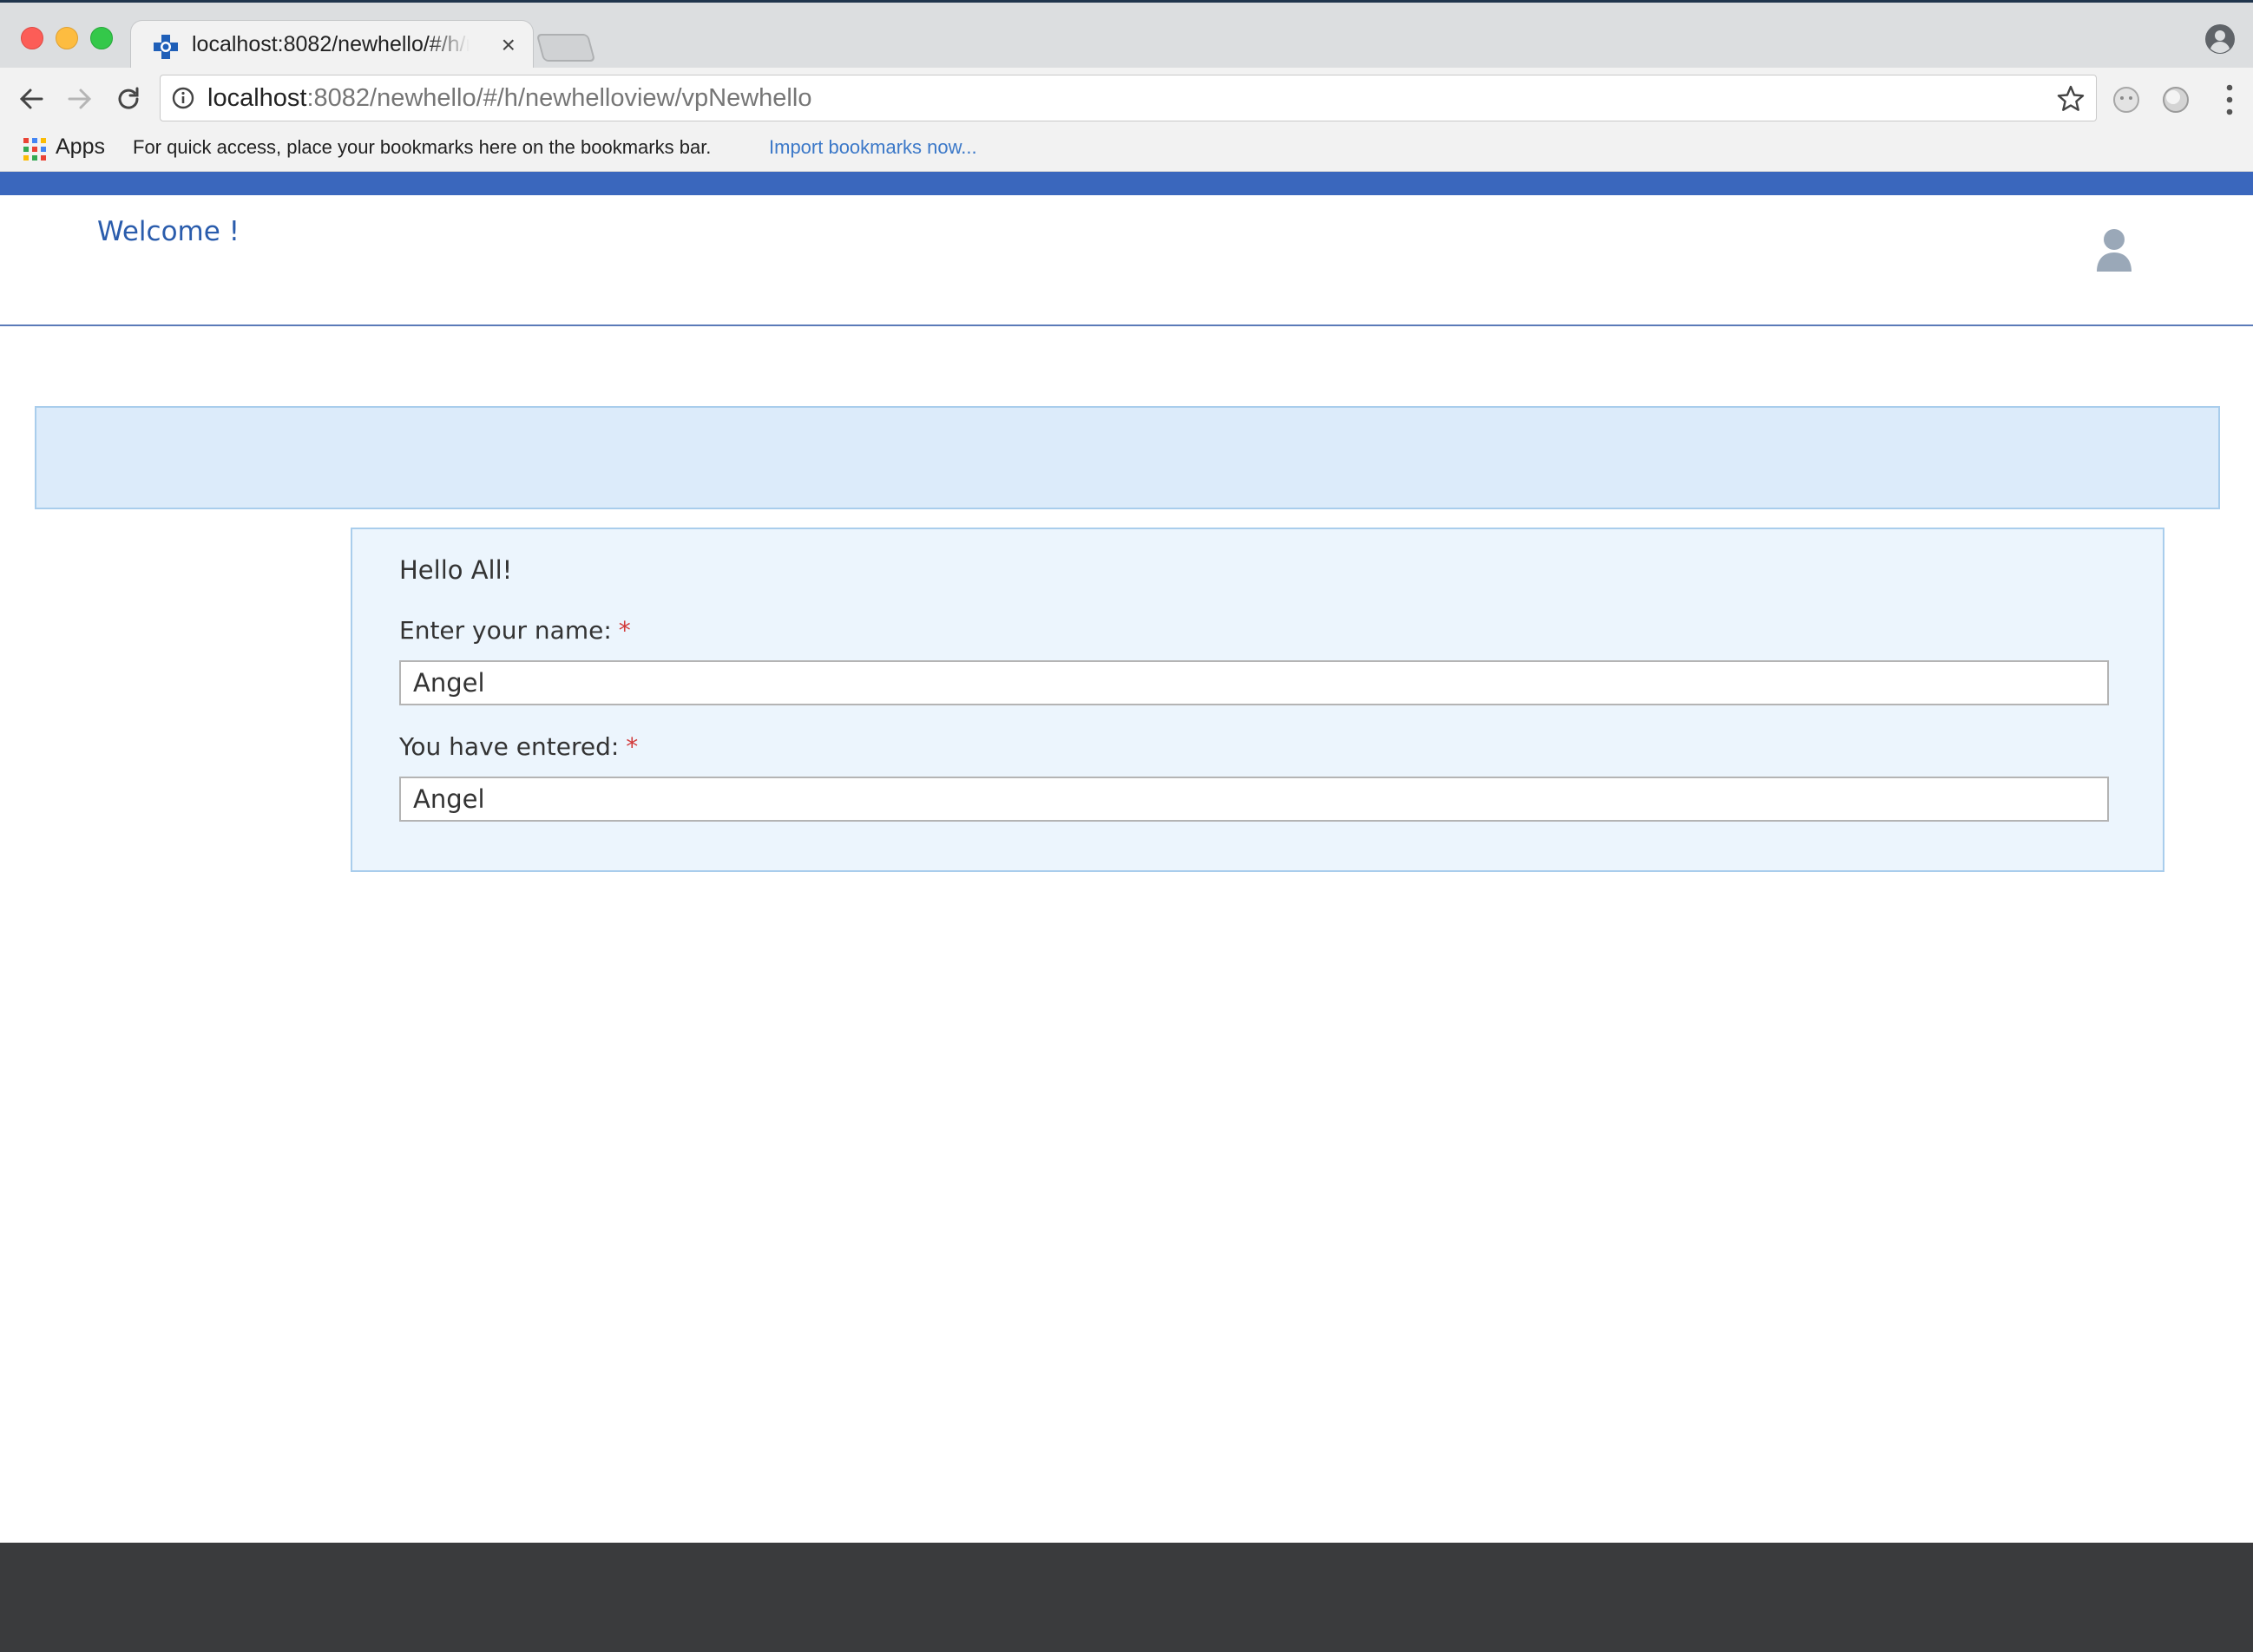 The image size is (2253, 1652). What do you see at coordinates (2229, 100) in the screenshot?
I see `menu-icon` at bounding box center [2229, 100].